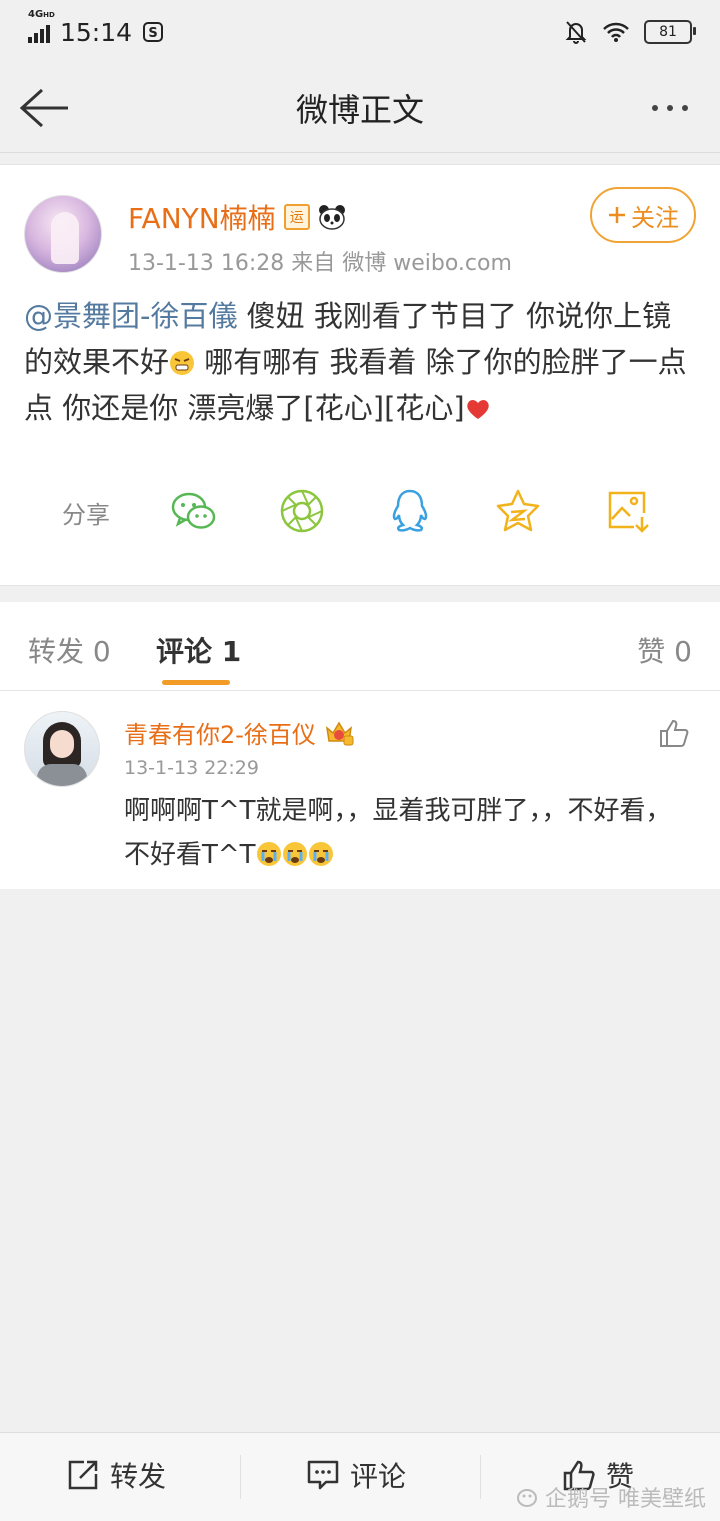 Image resolution: width=720 pixels, height=1521 pixels. I want to click on heart-icon, so click(478, 409).